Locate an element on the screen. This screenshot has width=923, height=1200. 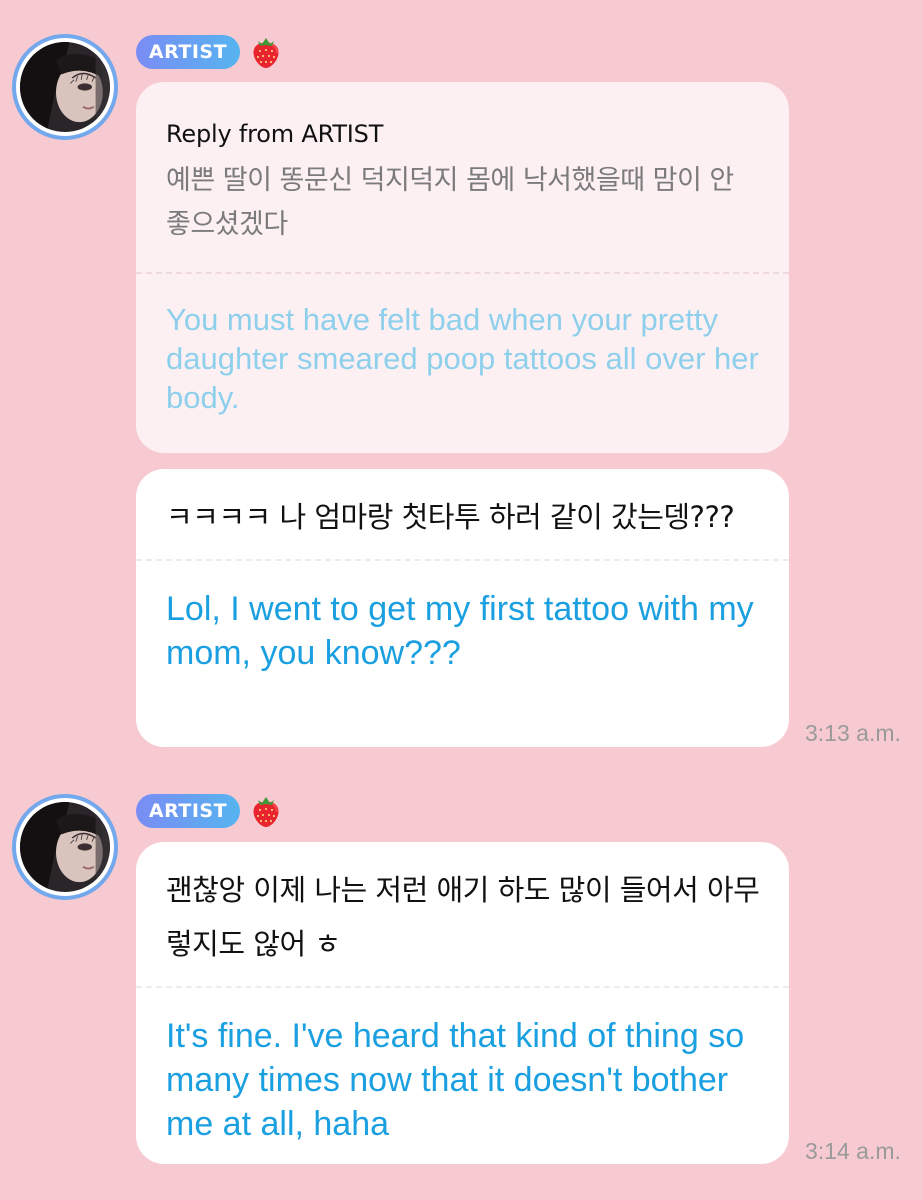
message-korean-text: ㅋㅋㅋㅋ 나 엄마랑 첫타투 하러 같이 갔는뎅??? is located at coordinates (450, 517).